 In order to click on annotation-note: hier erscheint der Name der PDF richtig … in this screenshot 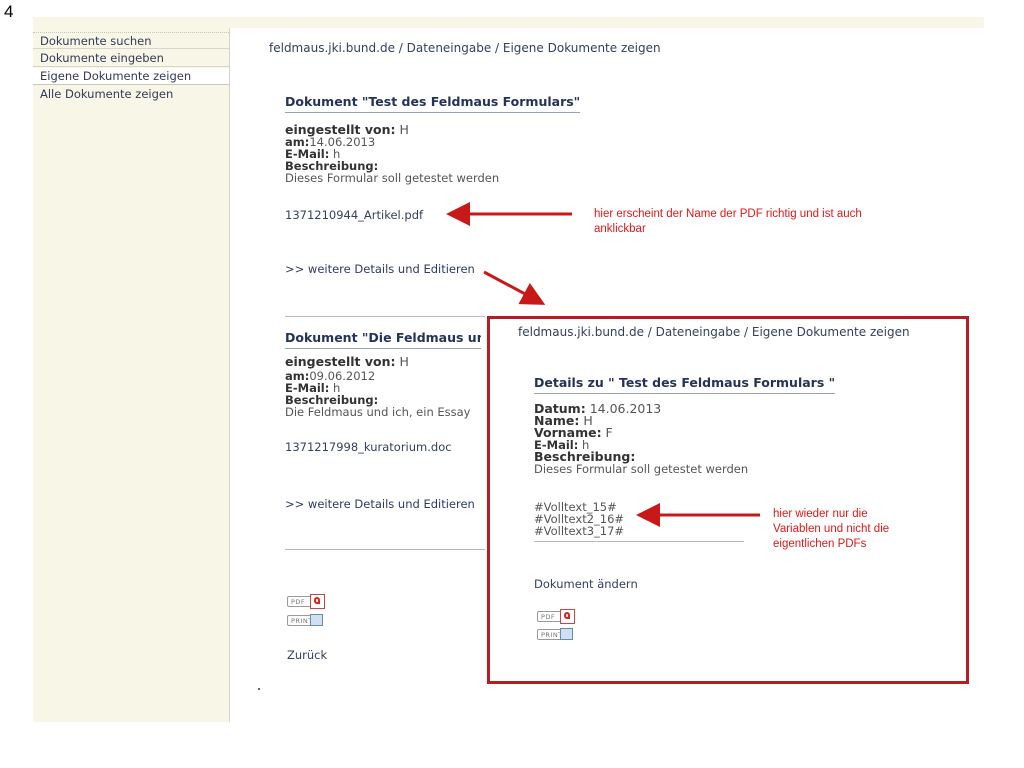, I will do `click(728, 221)`.